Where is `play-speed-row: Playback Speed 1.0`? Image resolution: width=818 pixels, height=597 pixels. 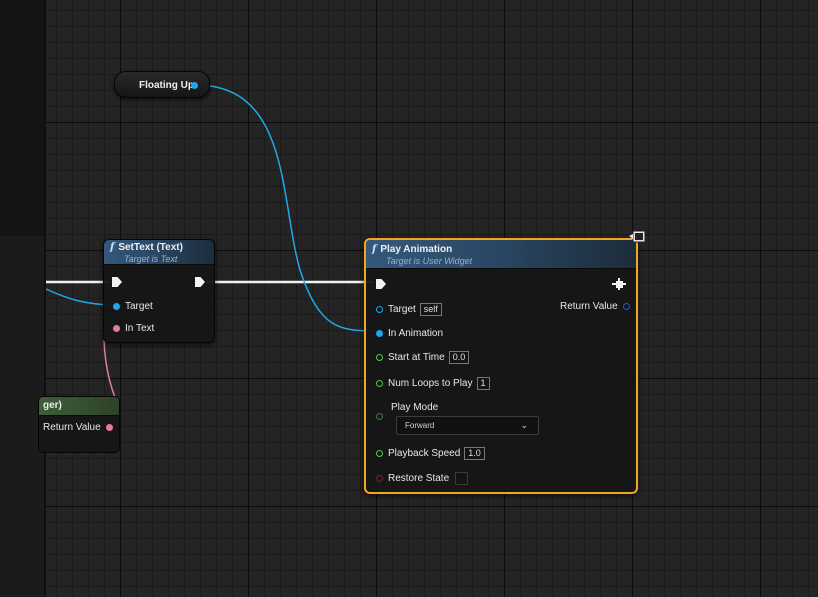 play-speed-row: Playback Speed 1.0 is located at coordinates (430, 453).